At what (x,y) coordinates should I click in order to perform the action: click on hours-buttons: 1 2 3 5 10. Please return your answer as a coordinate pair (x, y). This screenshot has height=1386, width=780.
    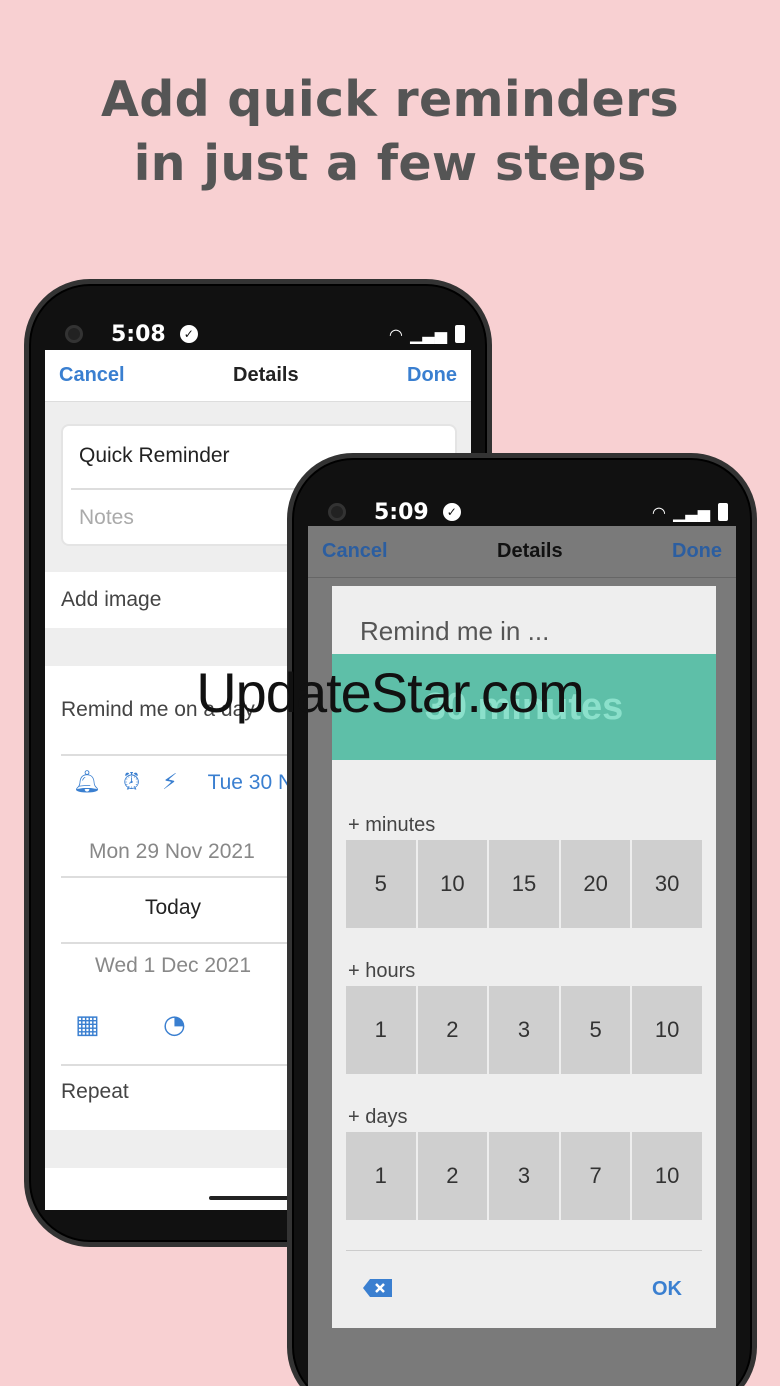
    Looking at the image, I should click on (524, 1030).